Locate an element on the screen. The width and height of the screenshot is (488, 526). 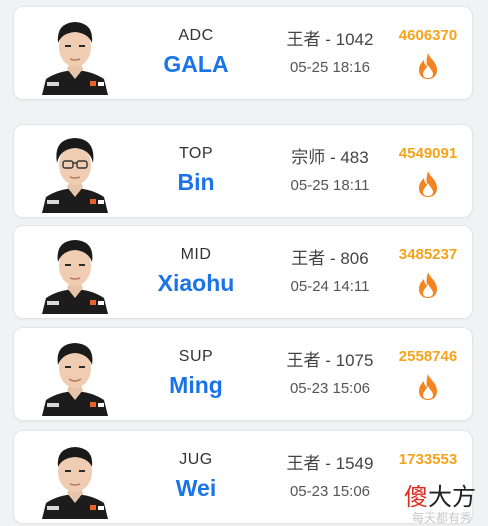
player-role: ADC is located at coordinates (196, 35).